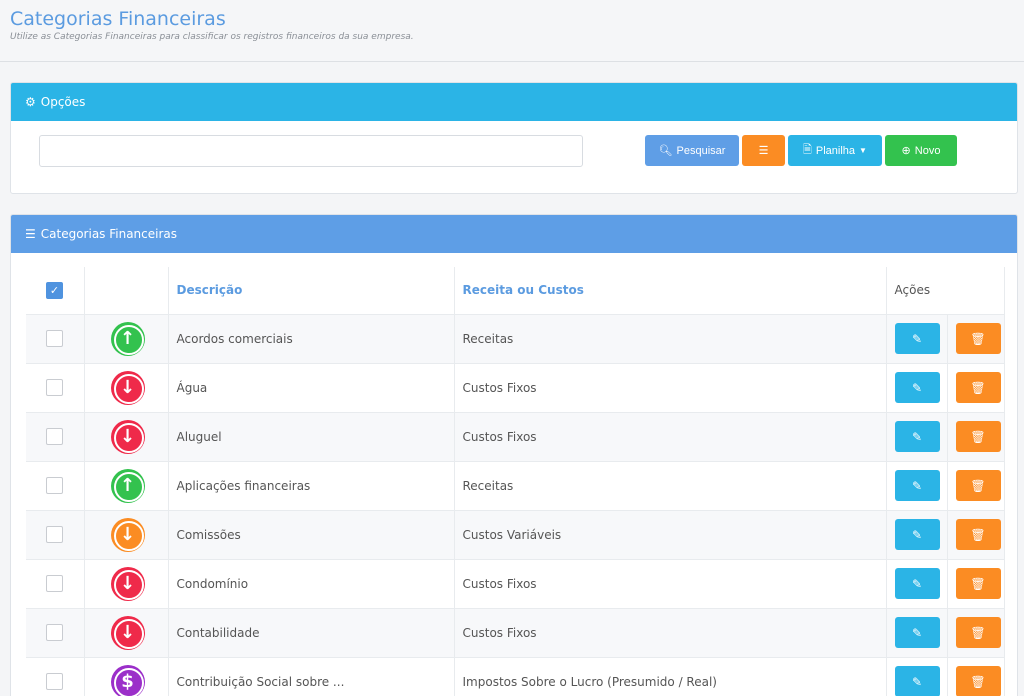 This screenshot has height=696, width=1024. I want to click on icon-column-header, so click(126, 291).